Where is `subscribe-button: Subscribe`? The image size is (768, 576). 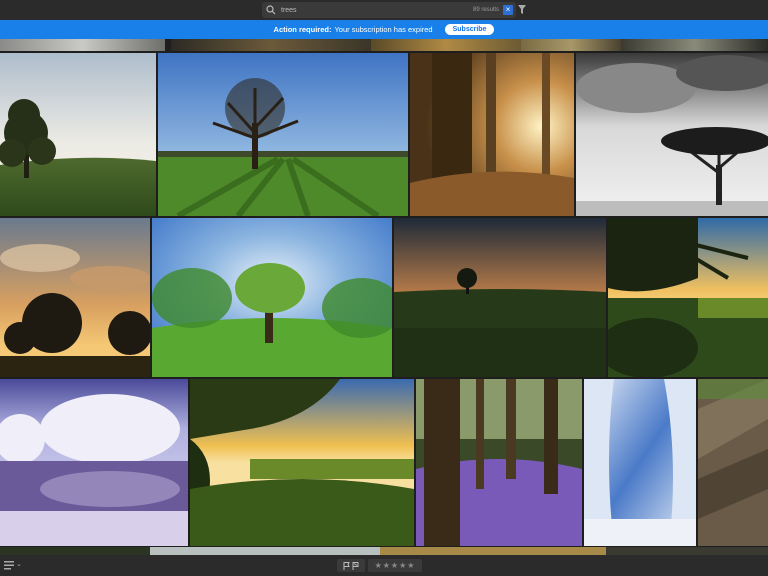 subscribe-button: Subscribe is located at coordinates (469, 29).